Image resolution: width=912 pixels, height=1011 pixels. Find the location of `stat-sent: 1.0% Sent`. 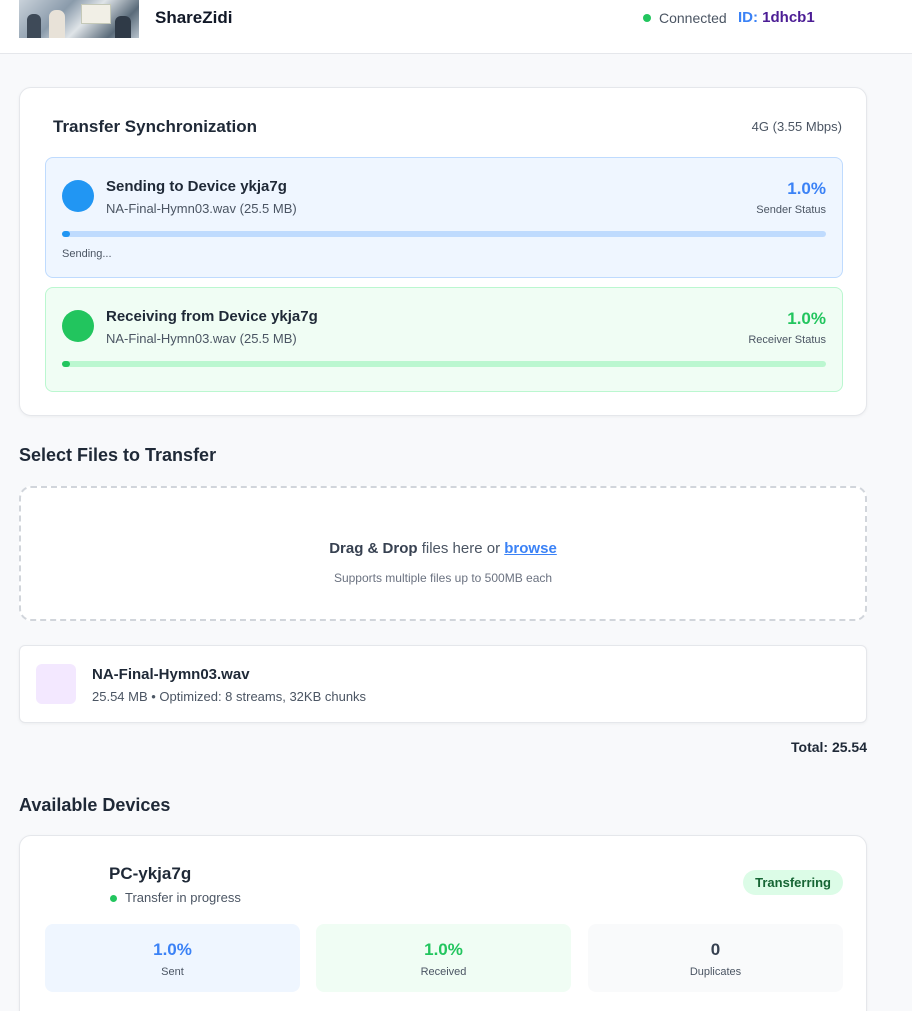

stat-sent: 1.0% Sent is located at coordinates (172, 958).